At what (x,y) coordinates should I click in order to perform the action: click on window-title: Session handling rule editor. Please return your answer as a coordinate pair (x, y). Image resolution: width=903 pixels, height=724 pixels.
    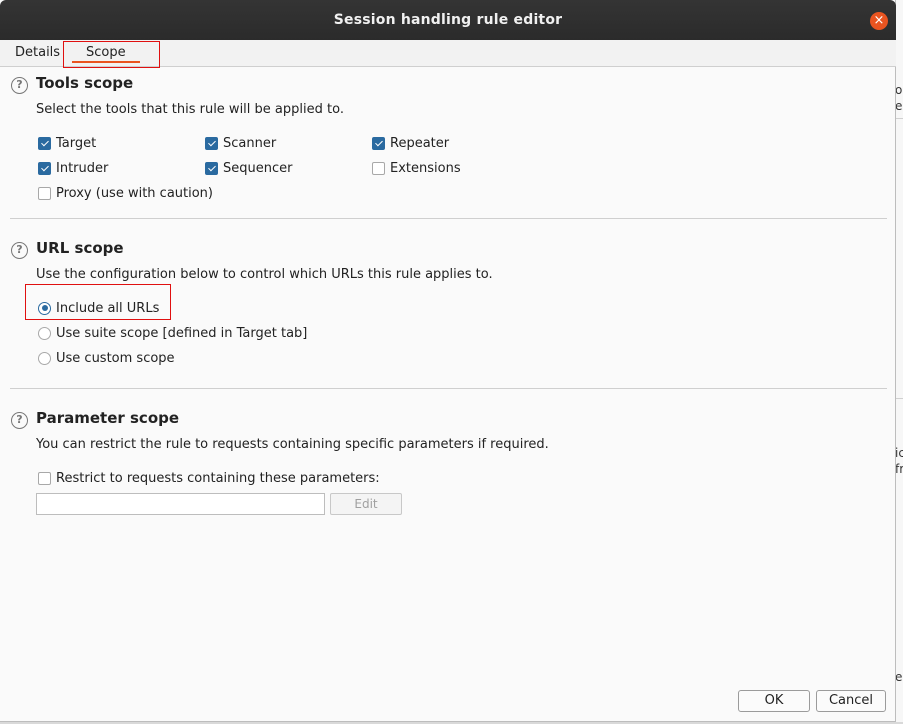
    Looking at the image, I should click on (448, 20).